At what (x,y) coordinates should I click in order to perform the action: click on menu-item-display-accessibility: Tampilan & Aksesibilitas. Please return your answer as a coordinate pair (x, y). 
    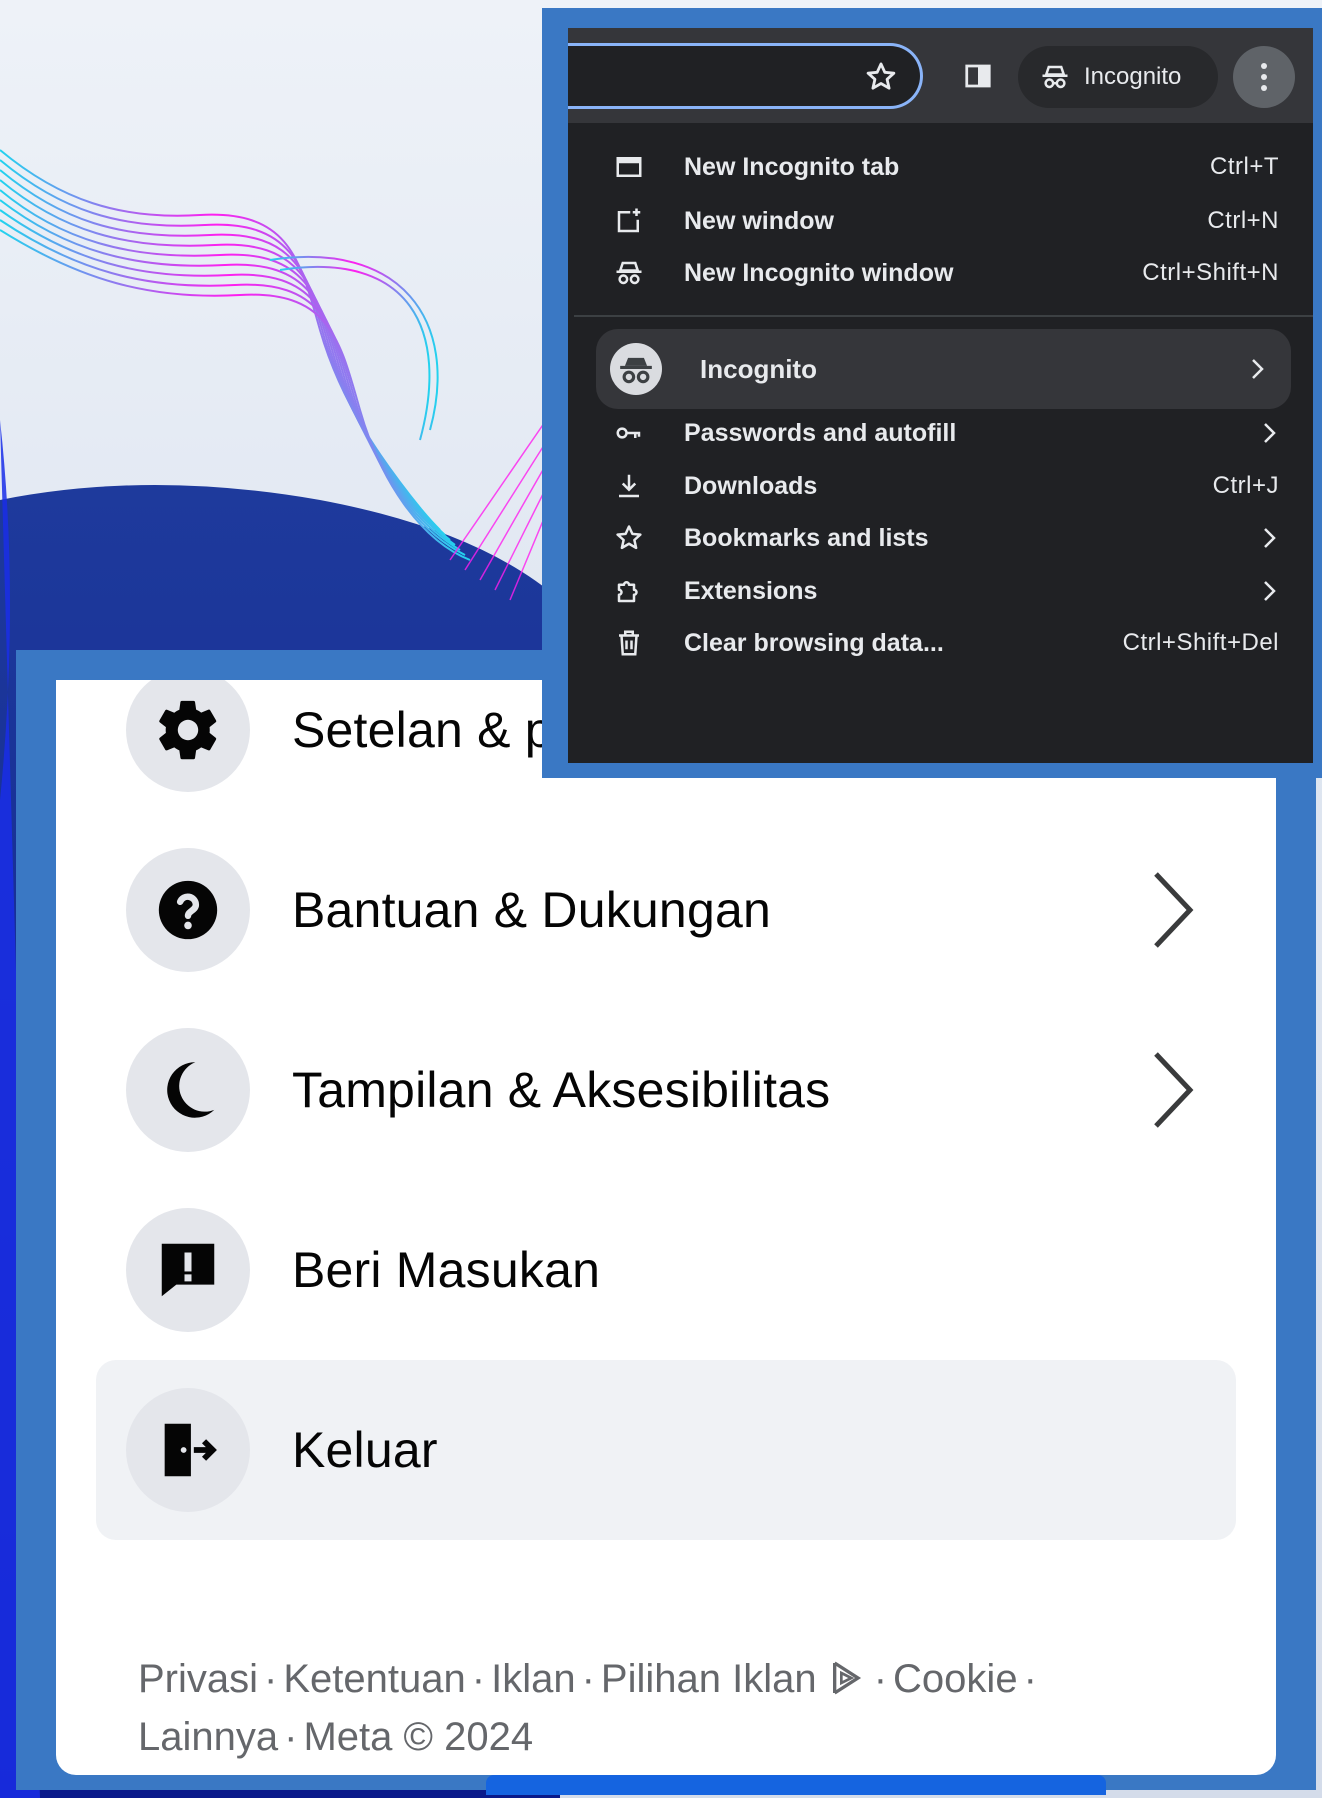
    Looking at the image, I should click on (666, 1090).